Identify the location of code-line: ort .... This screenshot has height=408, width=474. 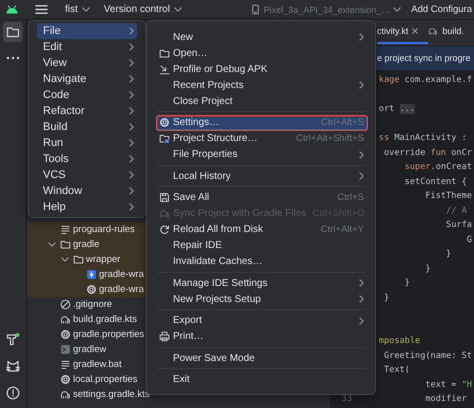
(397, 109).